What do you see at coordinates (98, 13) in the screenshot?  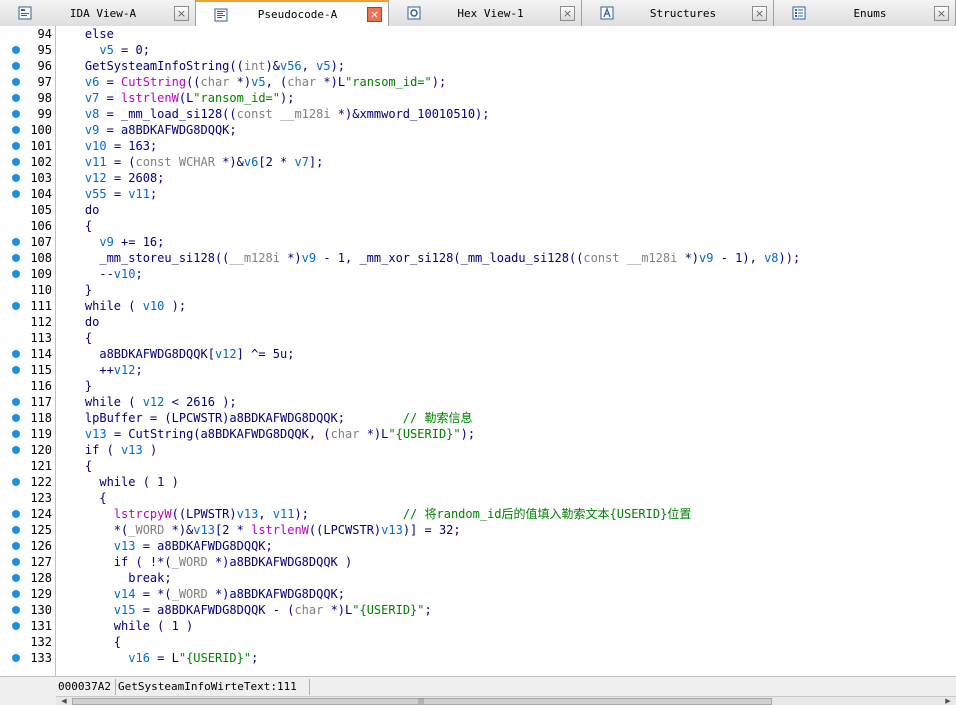 I see `tab-ida-view-a: IDA View-A ×` at bounding box center [98, 13].